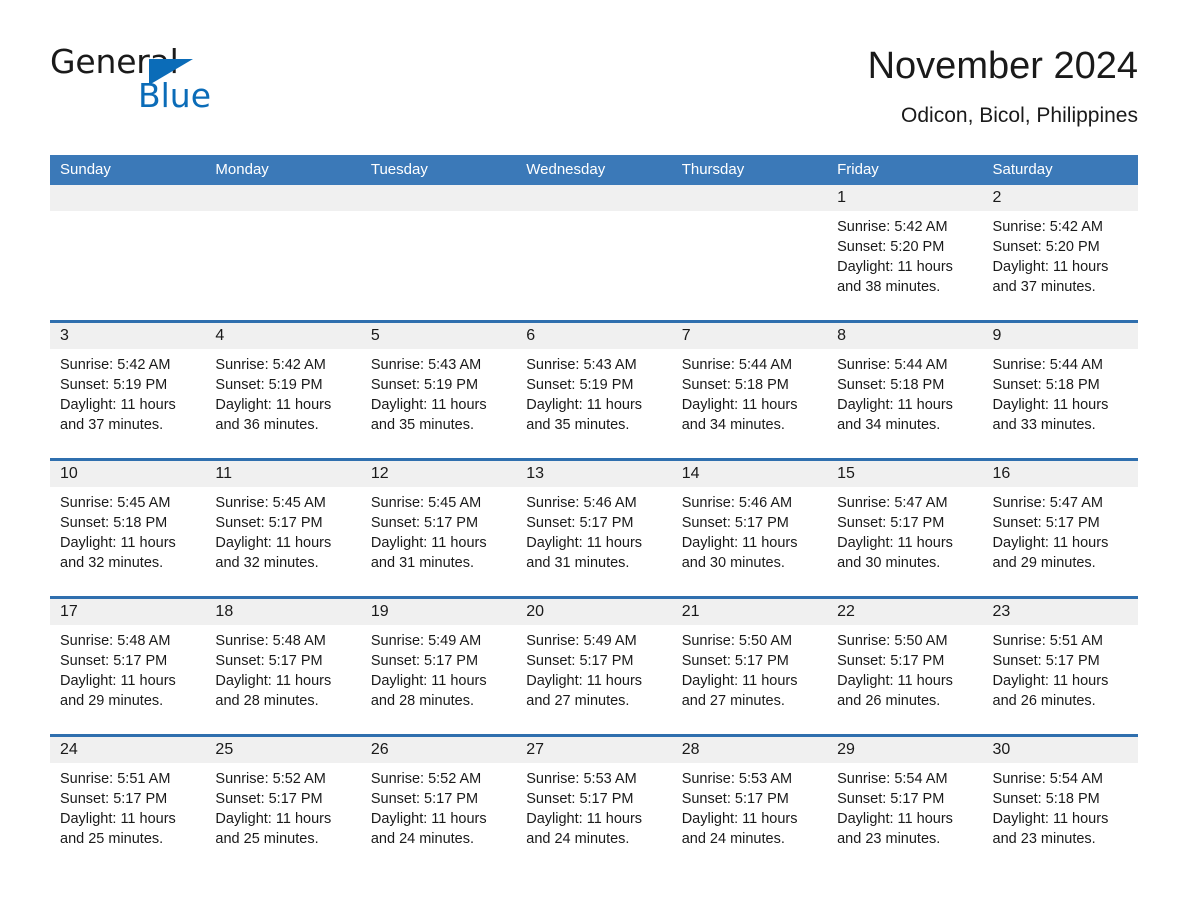  Describe the element at coordinates (535, 473) in the screenshot. I see `day-number: 13` at that location.